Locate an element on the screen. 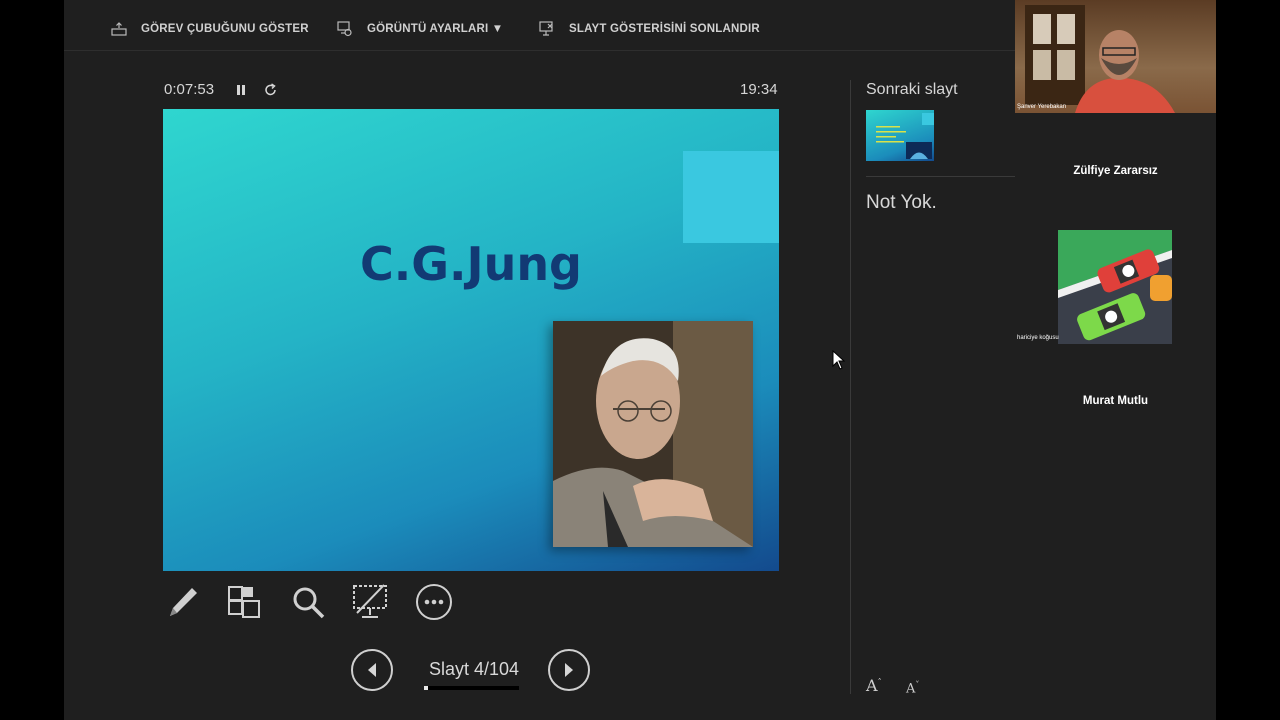 Image resolution: width=1280 pixels, height=720 pixels. prev-arrow-icon is located at coordinates (372, 670).